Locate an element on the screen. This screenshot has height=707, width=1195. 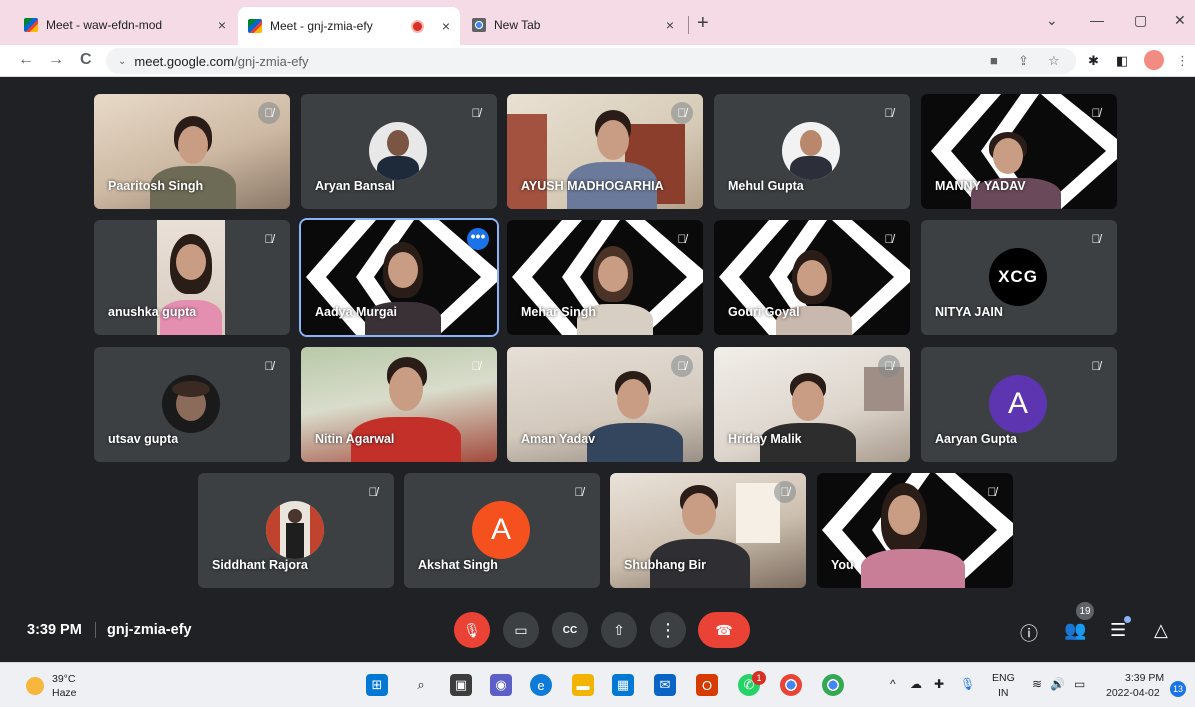
forward-button: → is located at coordinates (56, 60).